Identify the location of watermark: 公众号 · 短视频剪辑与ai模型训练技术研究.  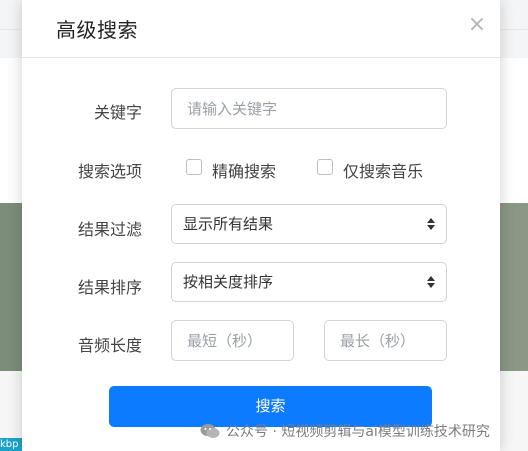
(345, 431).